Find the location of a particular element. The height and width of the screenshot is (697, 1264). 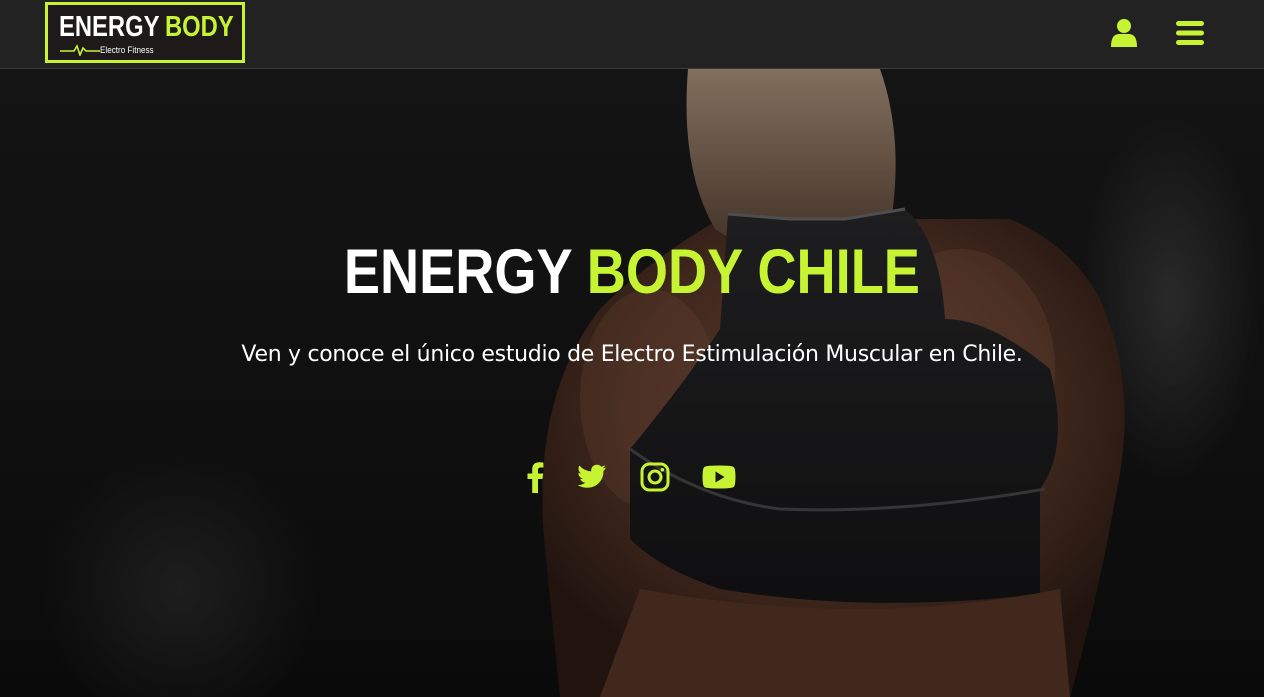

logo-word-energy: ENERGY is located at coordinates (109, 27).